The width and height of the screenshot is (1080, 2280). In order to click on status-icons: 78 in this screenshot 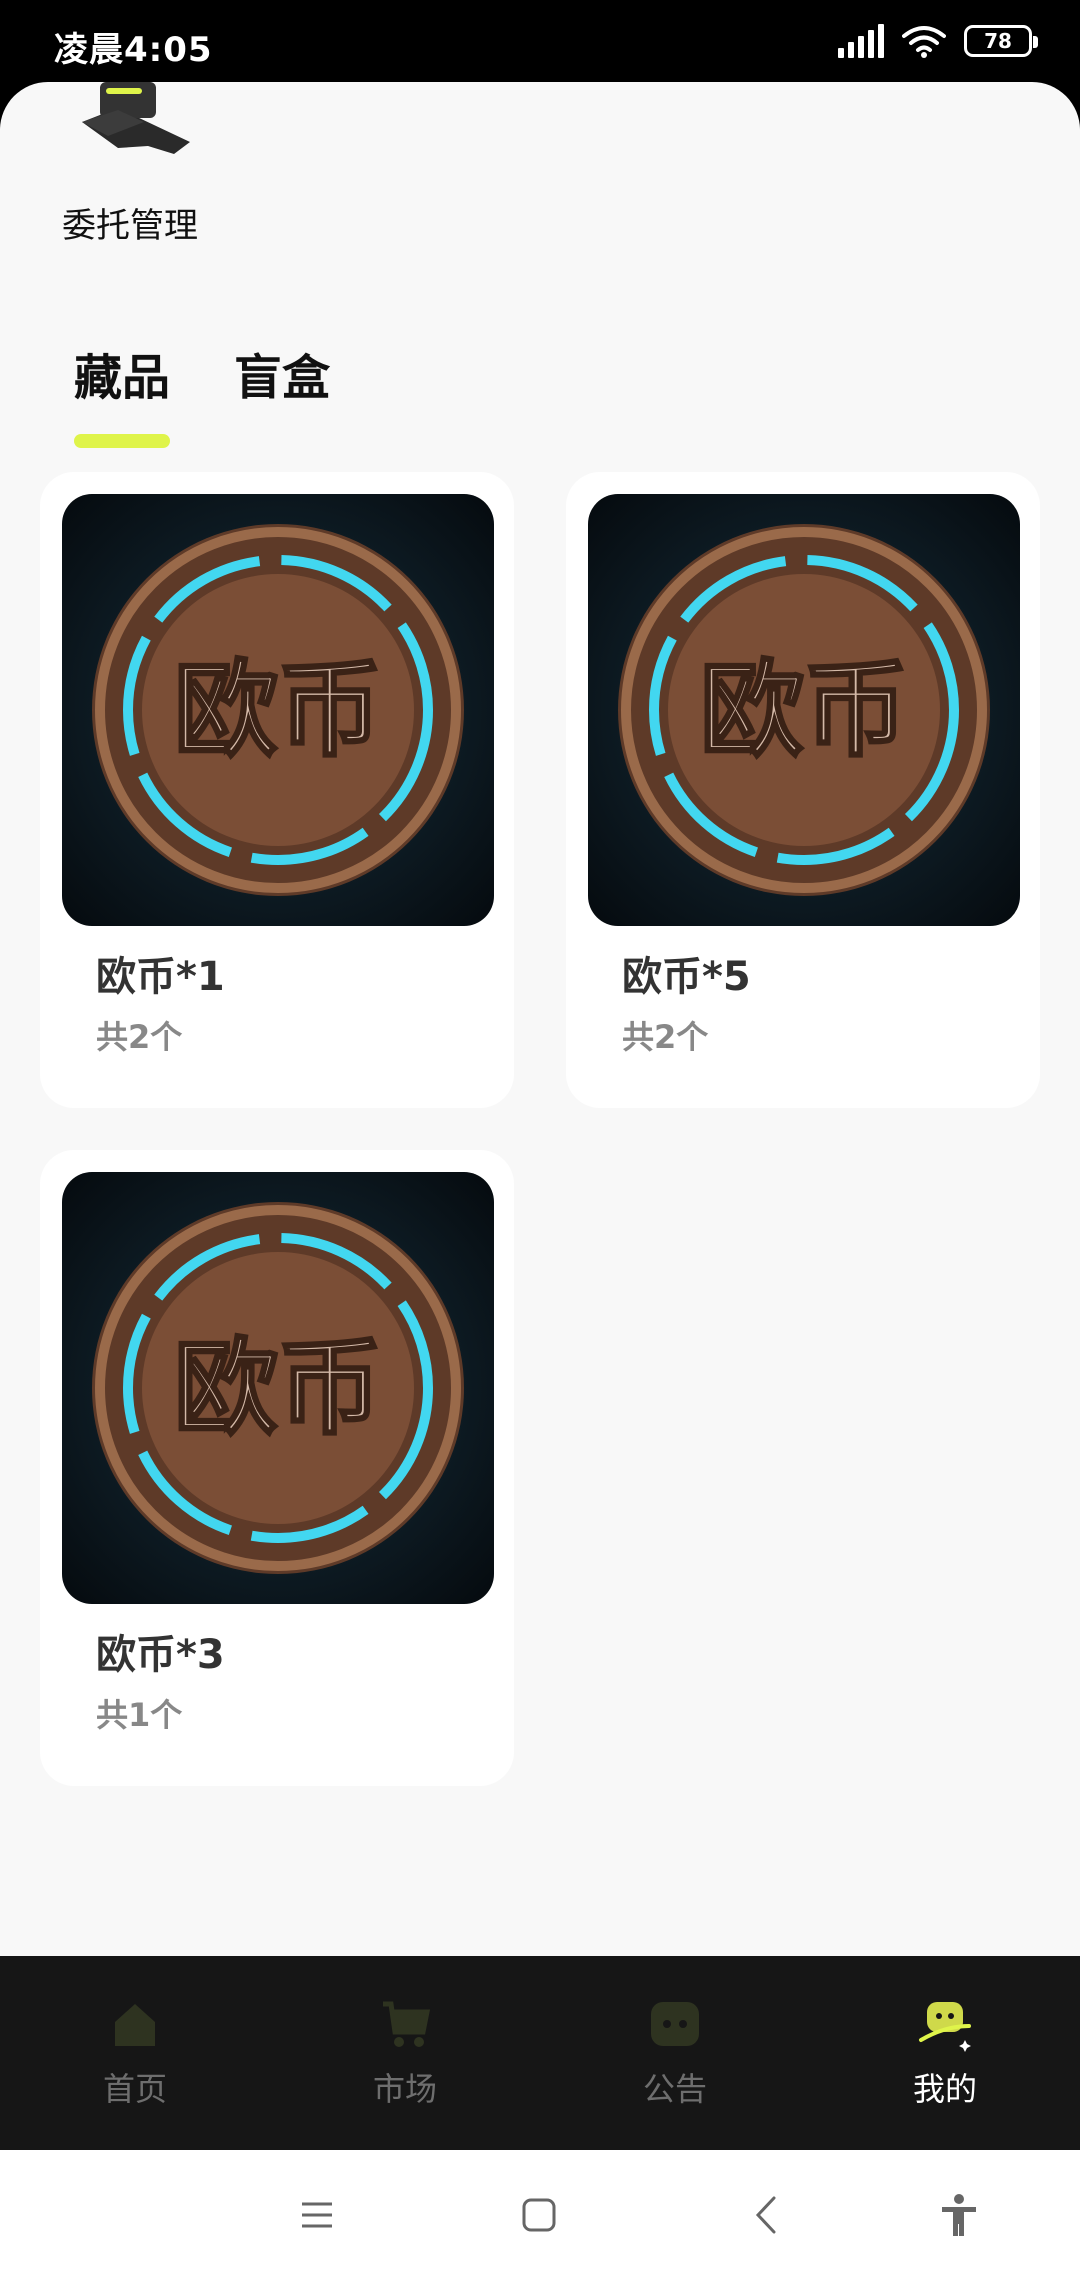, I will do `click(938, 41)`.